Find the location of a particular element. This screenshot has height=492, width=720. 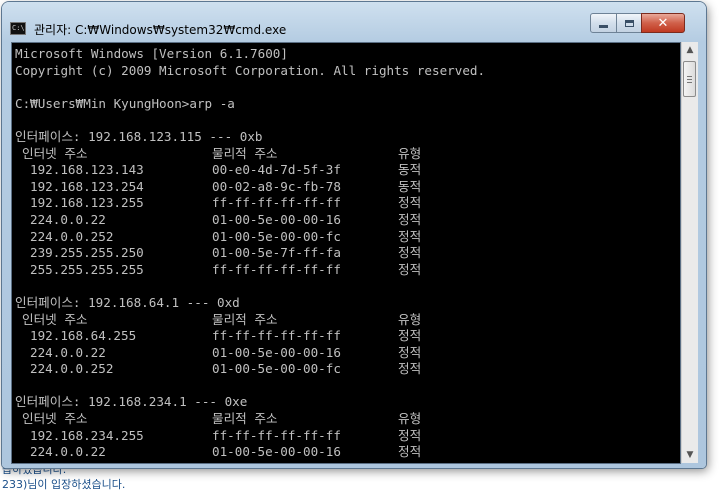

console-window-icon: C:\ is located at coordinates (18, 28).